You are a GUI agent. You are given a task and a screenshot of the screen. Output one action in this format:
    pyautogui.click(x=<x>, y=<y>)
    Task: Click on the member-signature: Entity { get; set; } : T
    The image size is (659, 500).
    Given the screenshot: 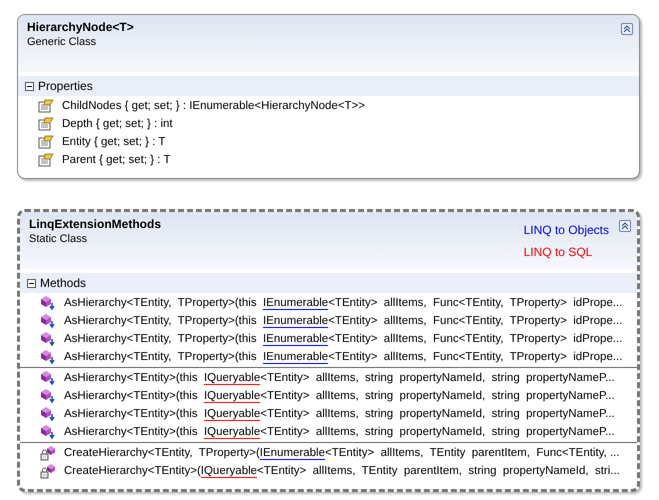 What is the action you would take?
    pyautogui.click(x=114, y=142)
    